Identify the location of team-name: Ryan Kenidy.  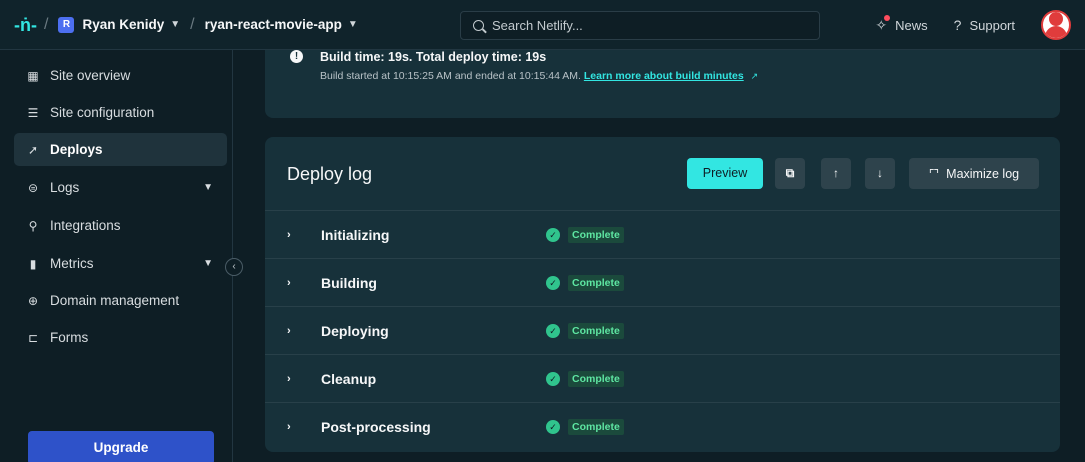
(123, 24).